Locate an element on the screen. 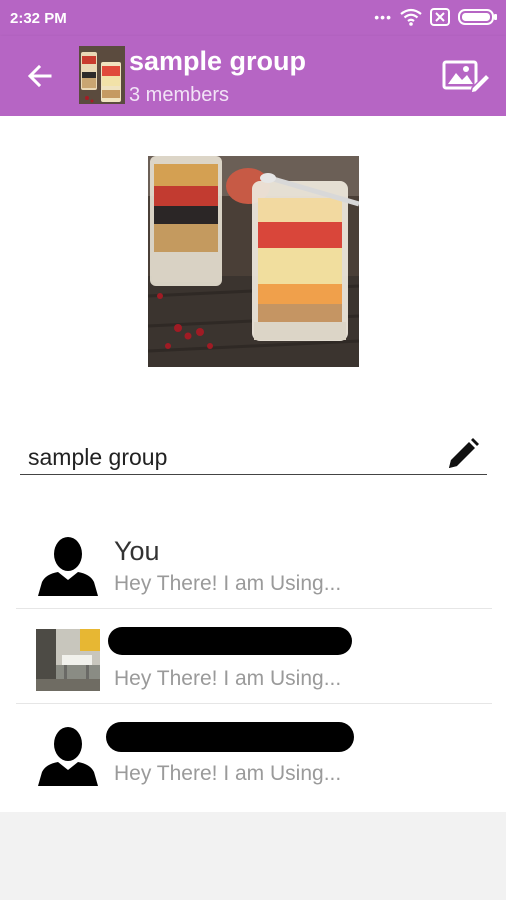 Image resolution: width=506 pixels, height=900 pixels. member-name: You is located at coordinates (137, 551).